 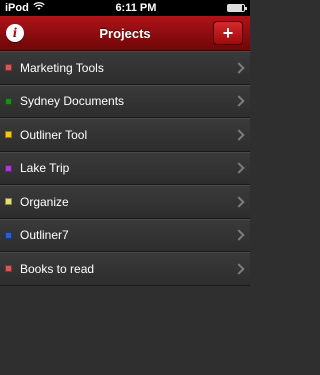 I want to click on info-button: i, so click(x=15, y=33).